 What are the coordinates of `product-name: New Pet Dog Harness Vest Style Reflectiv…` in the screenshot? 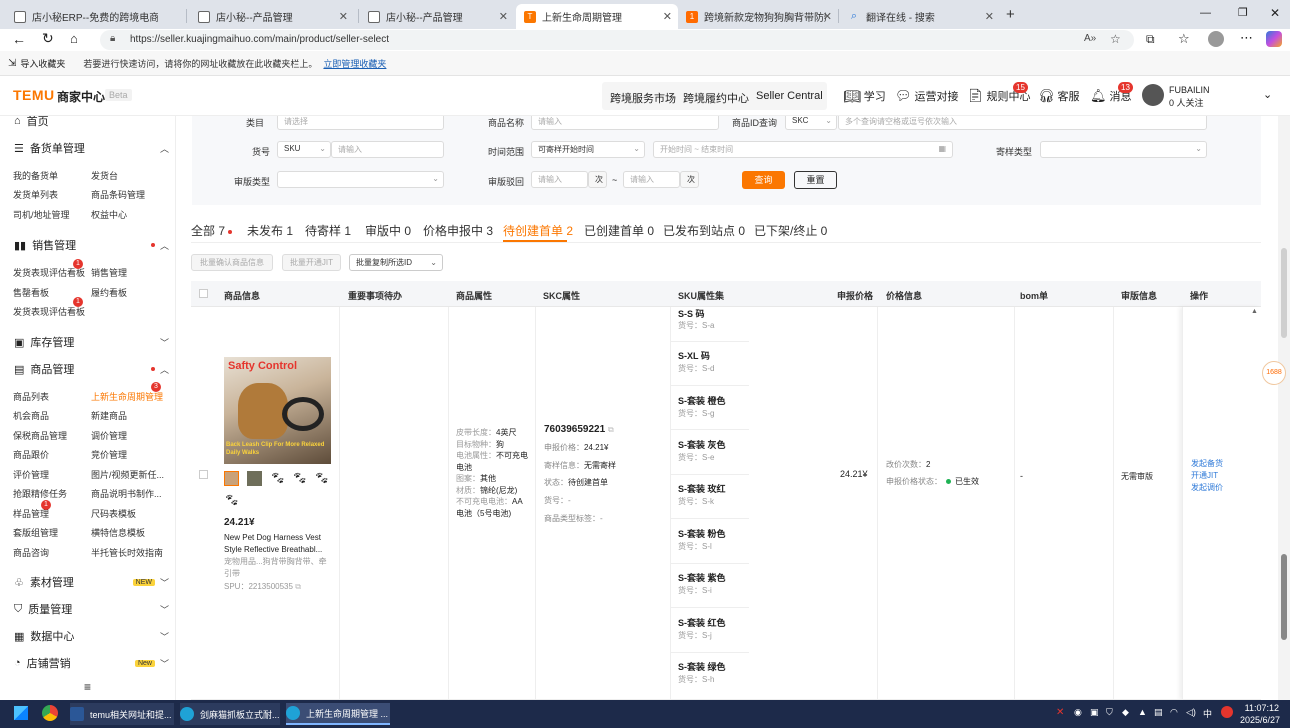 It's located at (278, 544).